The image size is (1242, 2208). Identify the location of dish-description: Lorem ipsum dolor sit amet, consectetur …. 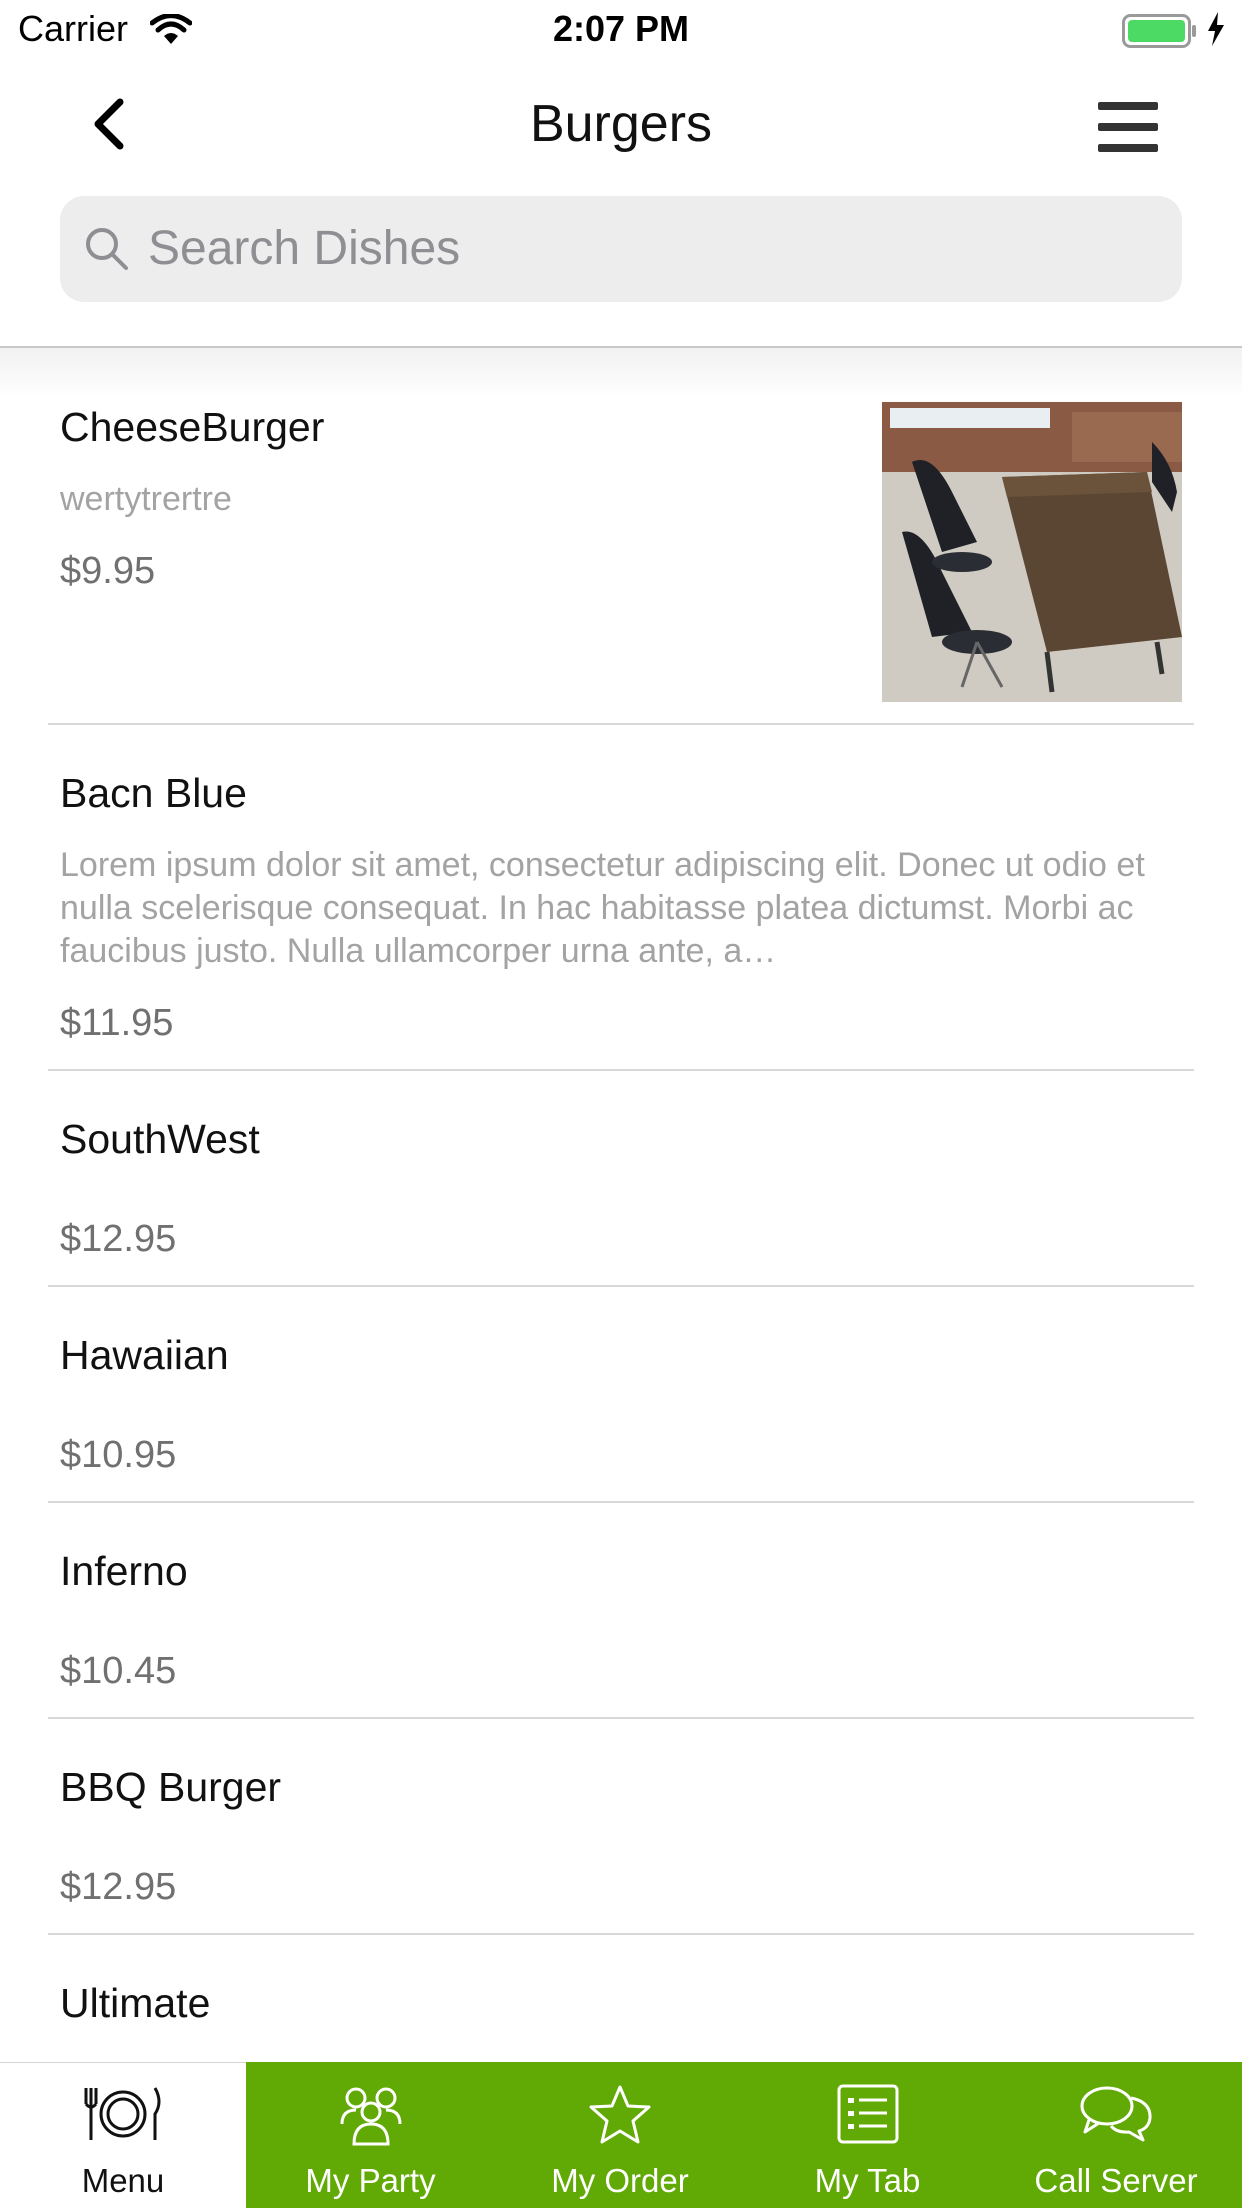
(602, 908).